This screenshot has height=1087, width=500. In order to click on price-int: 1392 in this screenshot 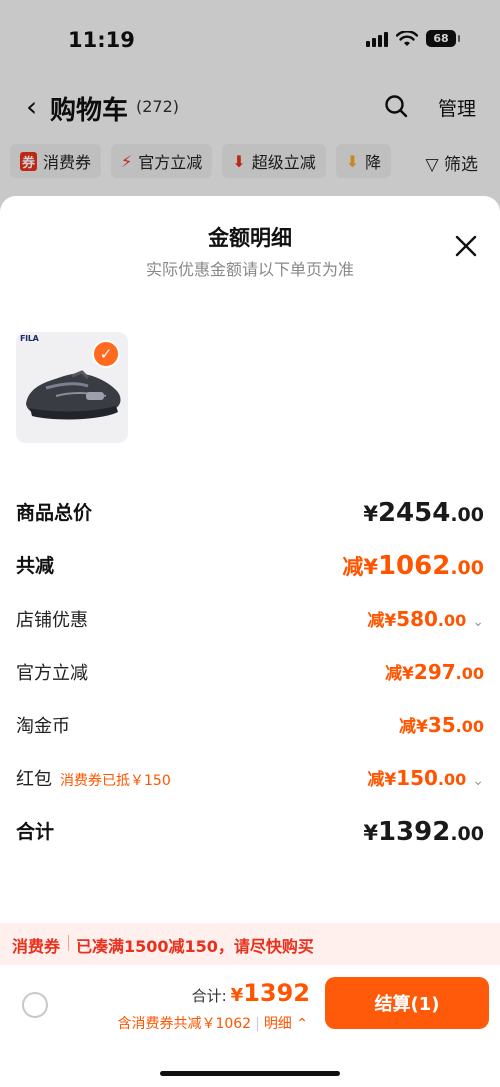, I will do `click(414, 832)`.